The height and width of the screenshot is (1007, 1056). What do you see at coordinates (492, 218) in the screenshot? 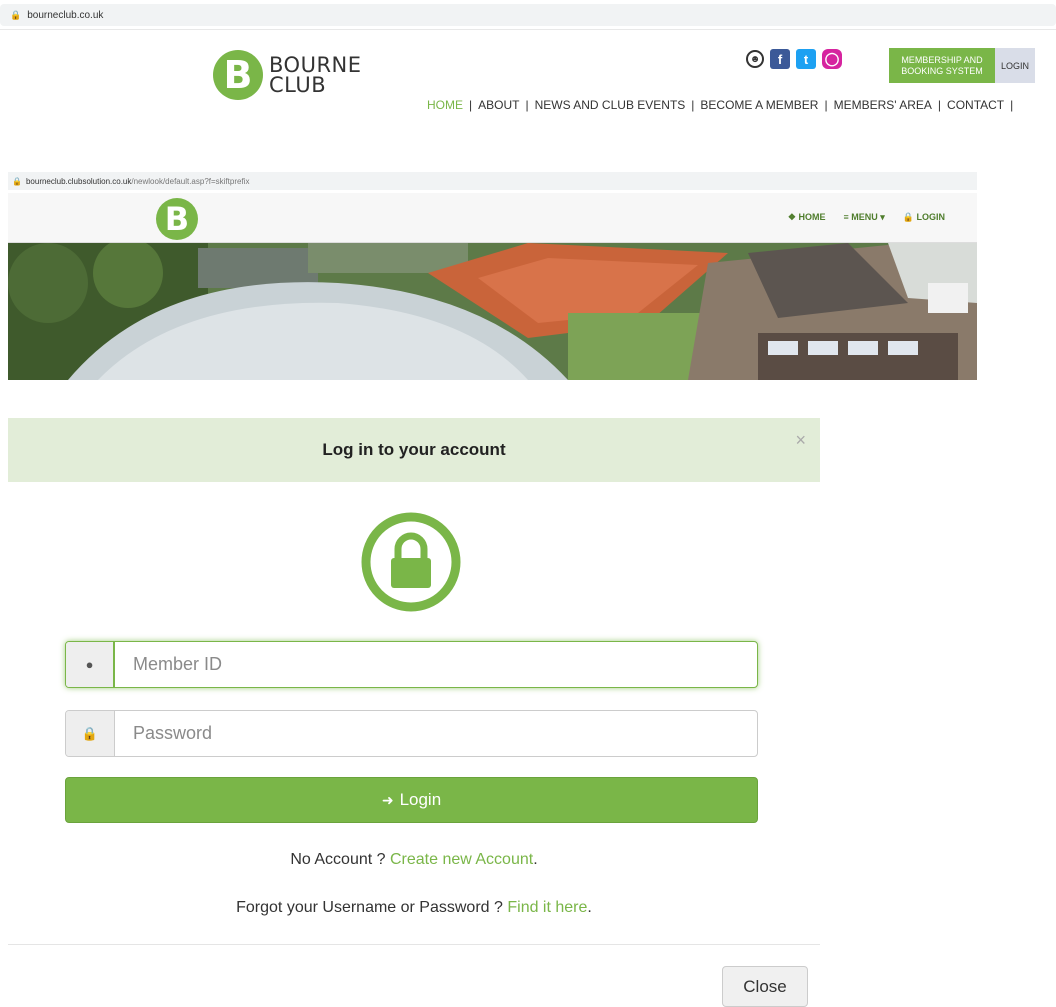
I see `subsite-navbar: B ❖ HOME ≡ MENU ▾ 🔒 LOGIN` at bounding box center [492, 218].